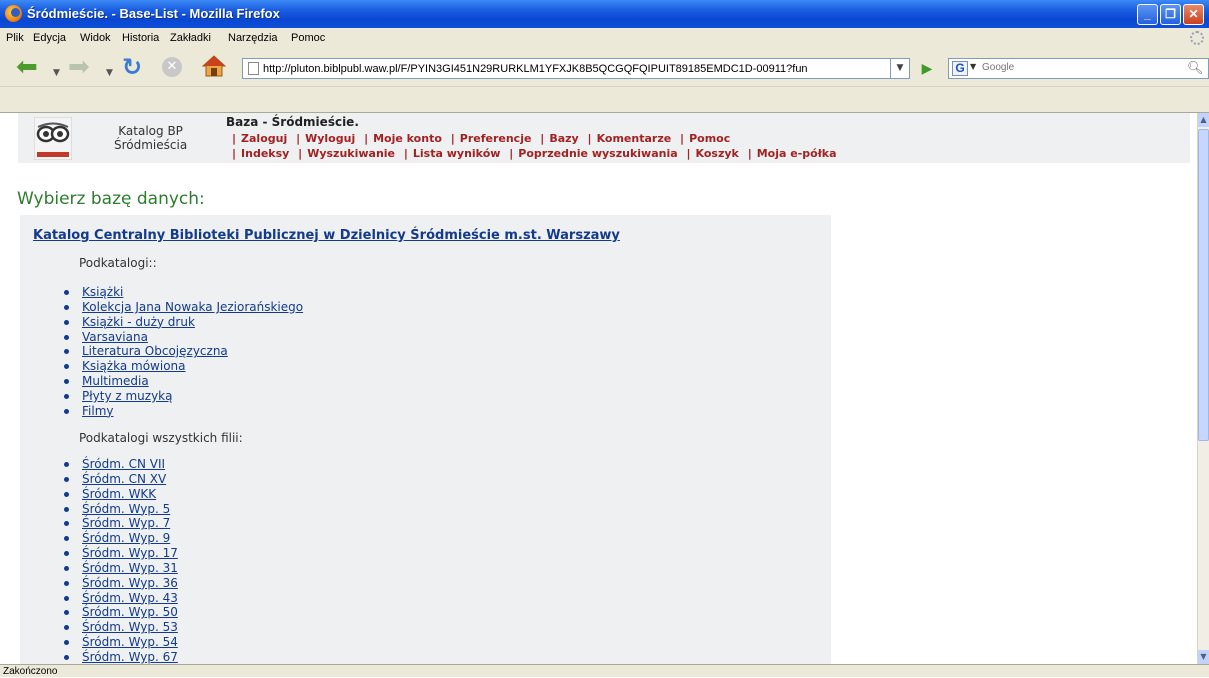  I want to click on nav-pomoc: Pomoc, so click(709, 138).